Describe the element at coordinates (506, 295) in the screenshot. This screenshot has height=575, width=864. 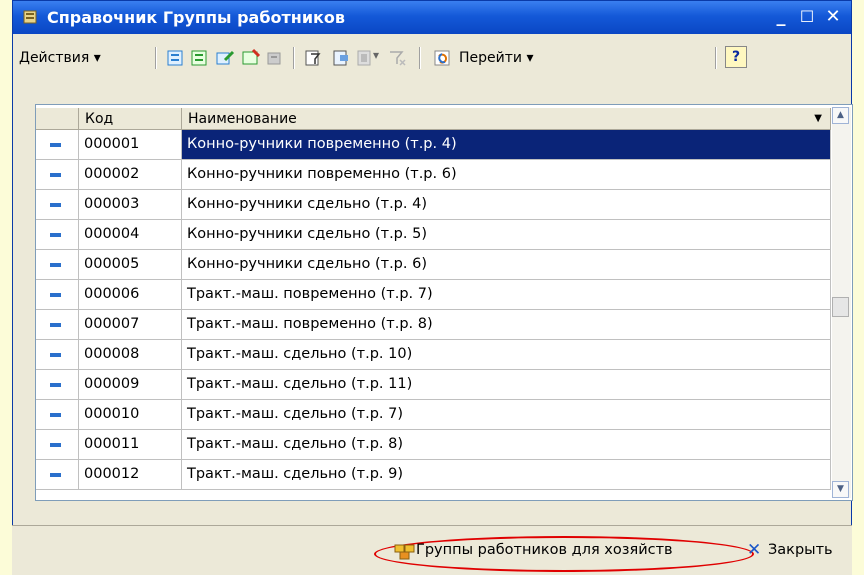
I see `name-cell: Тракт.-маш. повременно (т.р. 7)` at that location.